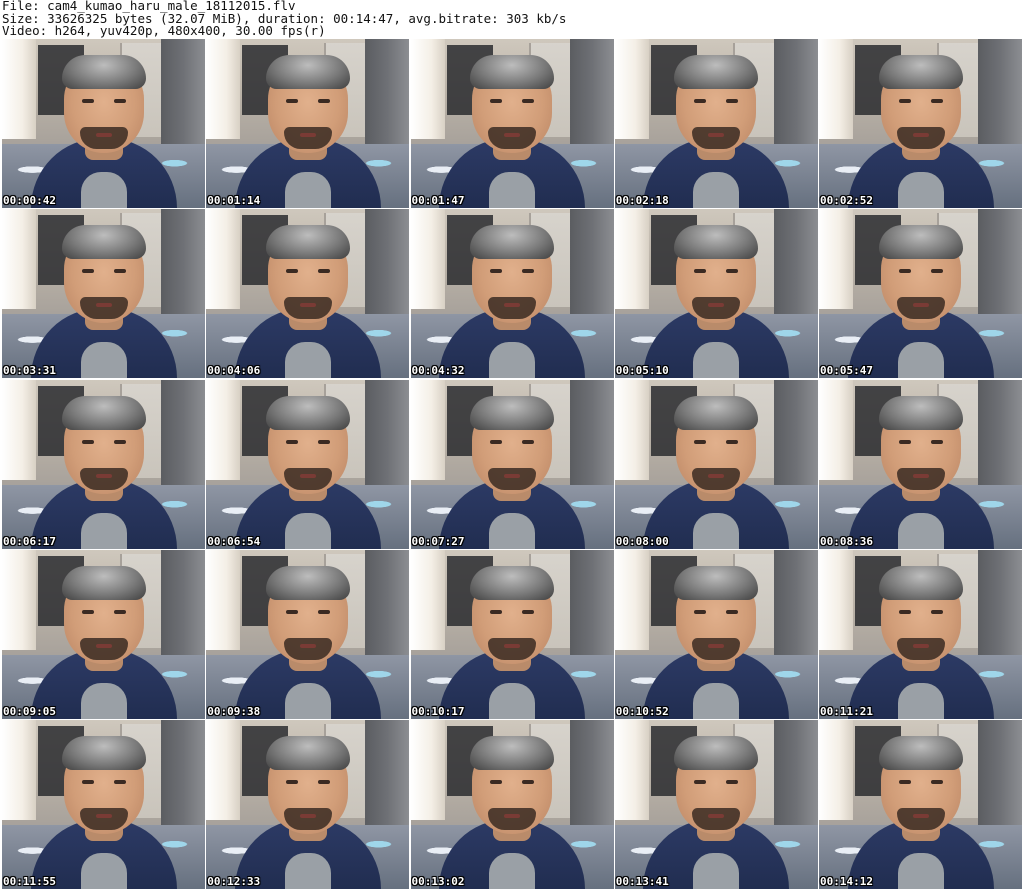 The width and height of the screenshot is (1024, 889). I want to click on video-thumbnail: ★ 00:02:18, so click(716, 123).